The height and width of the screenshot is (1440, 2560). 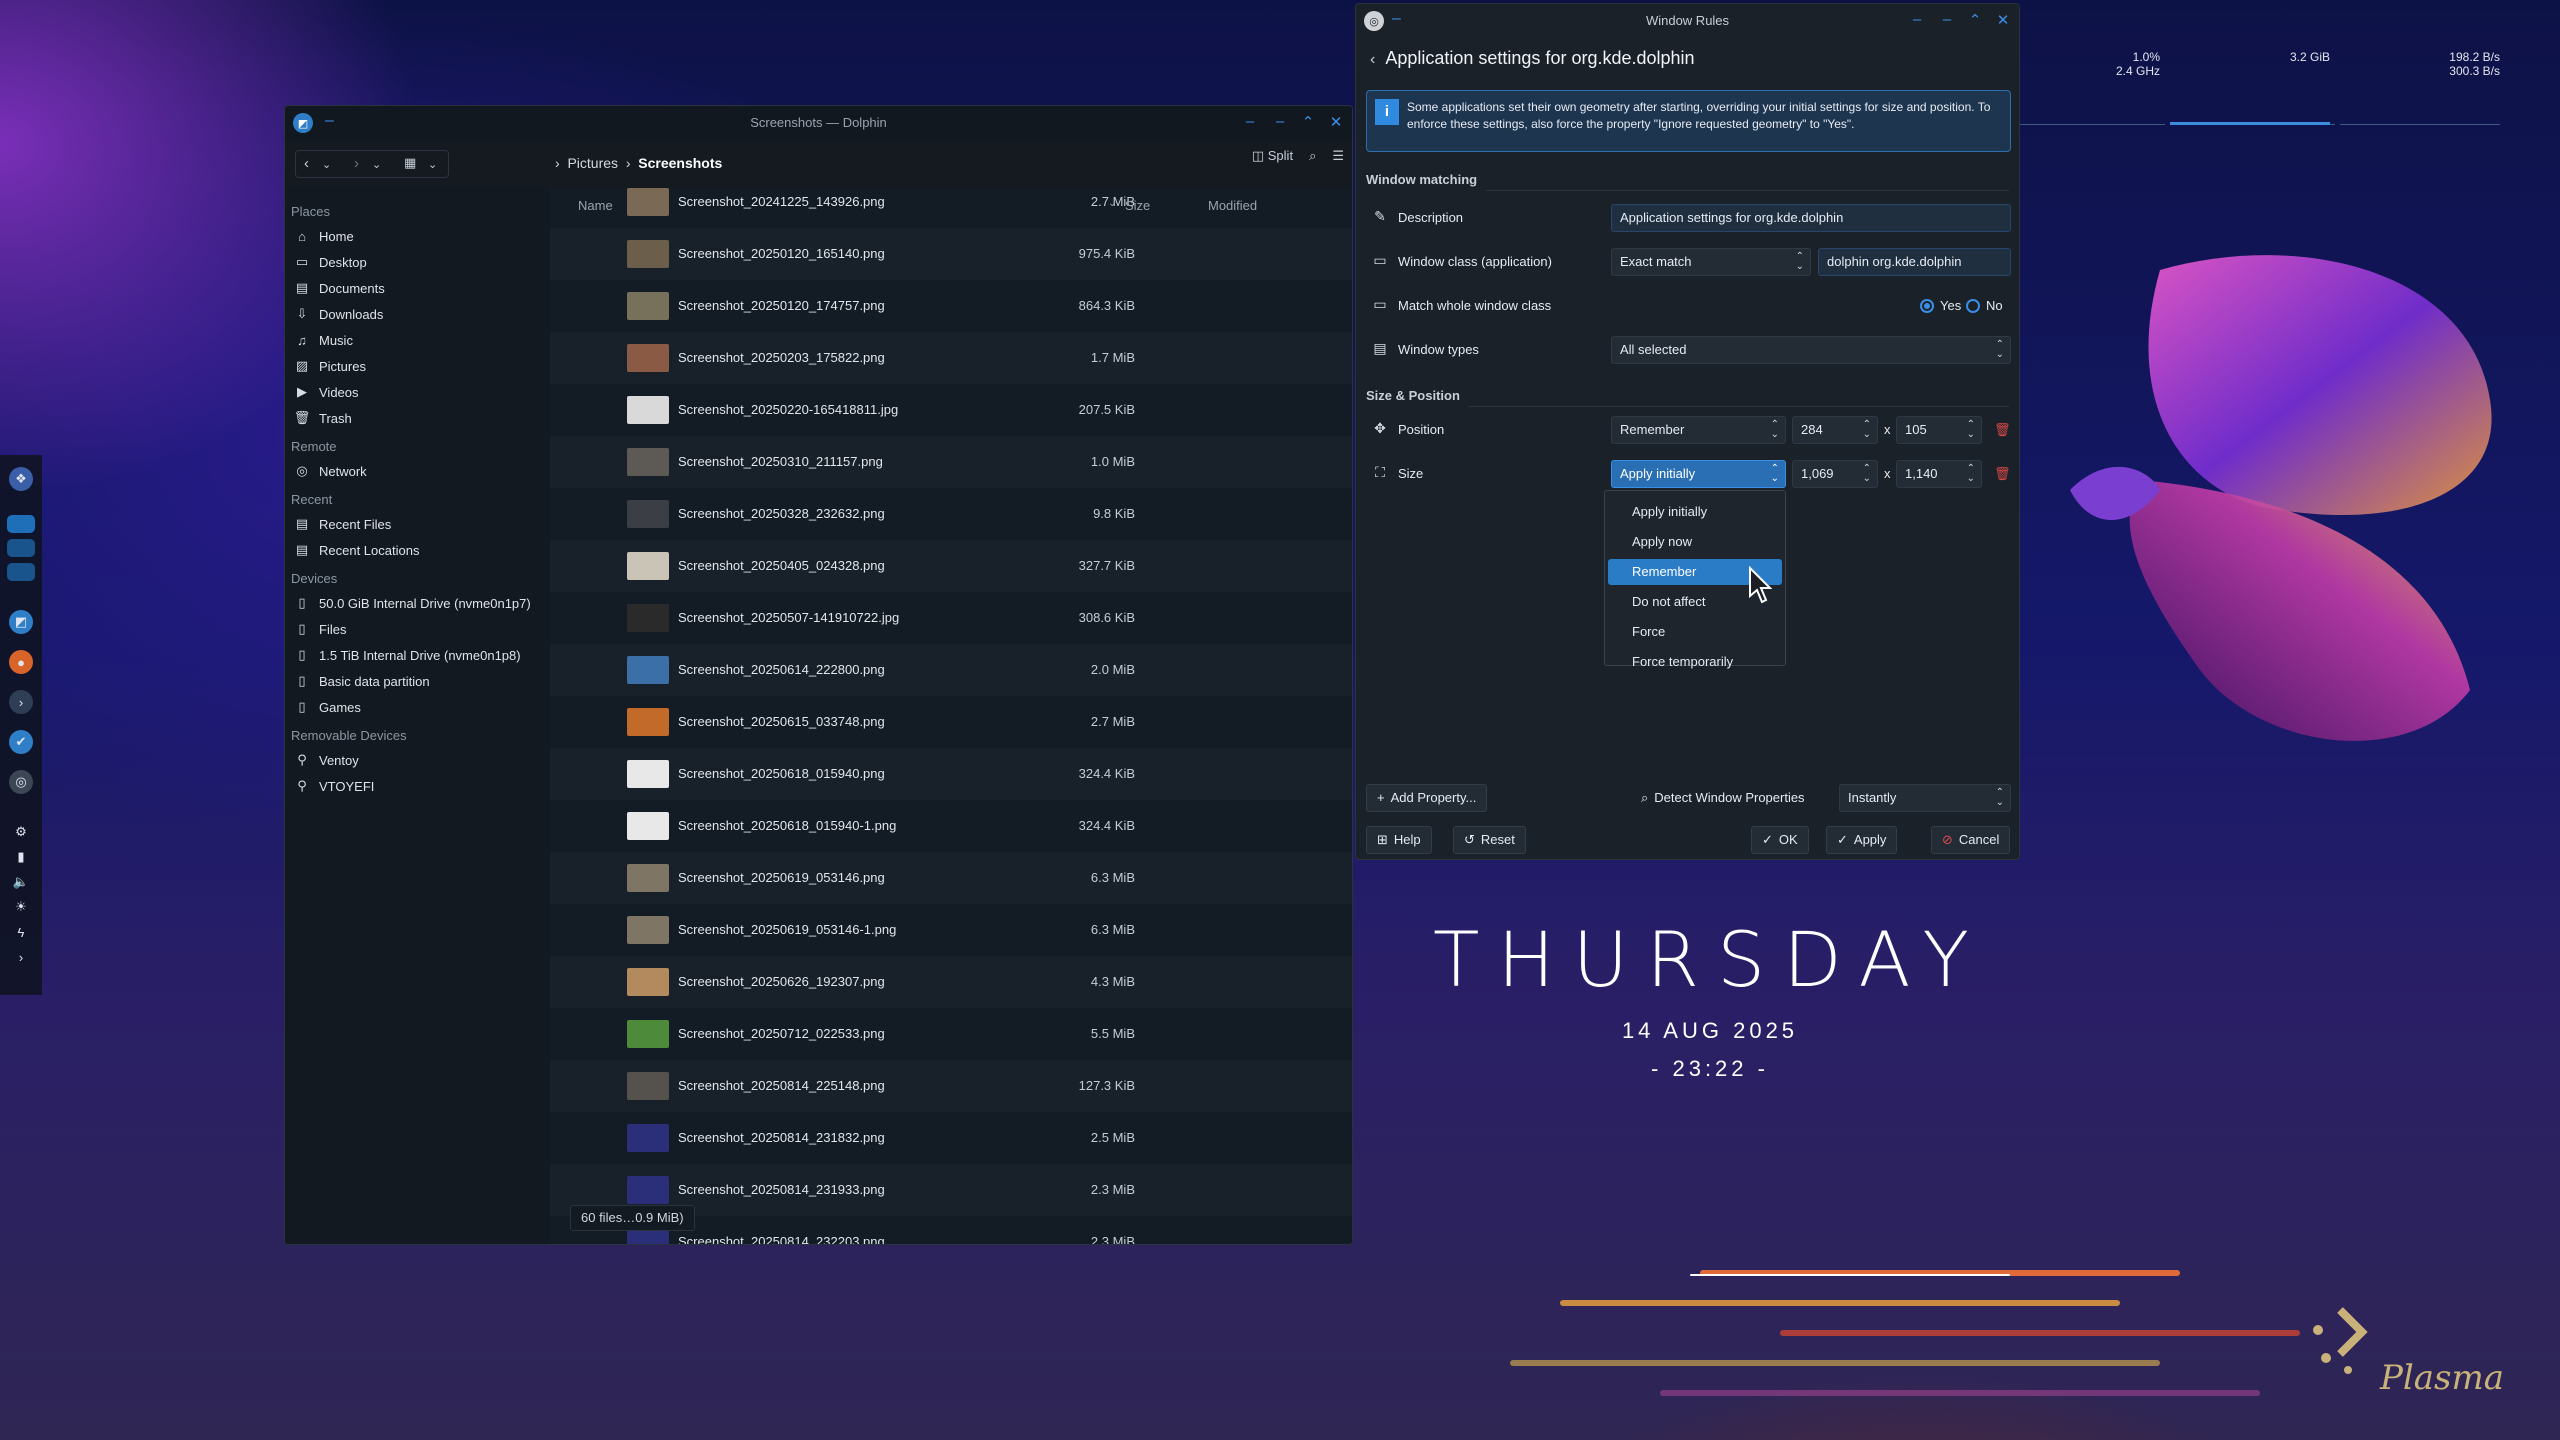 I want to click on dolphin-task-icon: ◩, so click(x=21, y=622).